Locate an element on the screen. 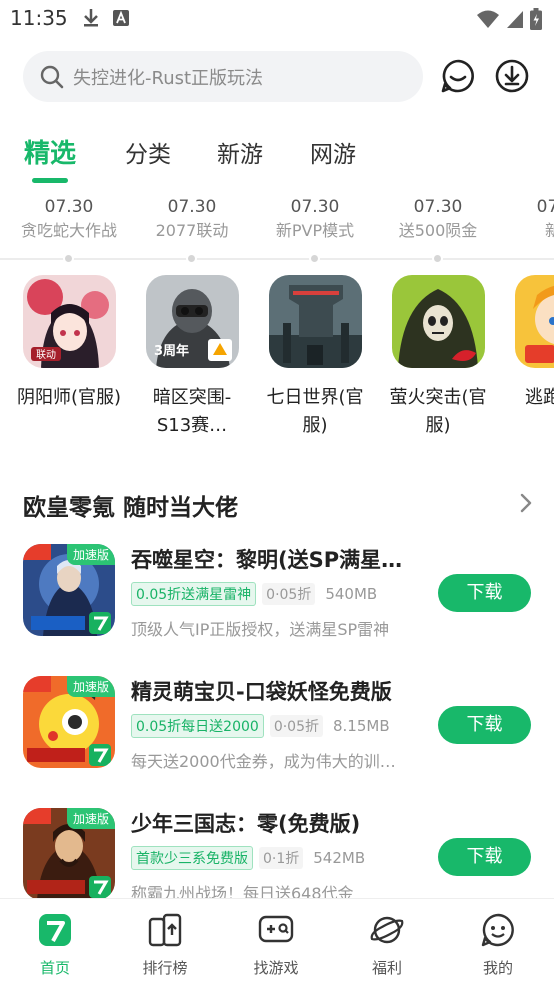 Image resolution: width=554 pixels, height=984 pixels. game-meta: 0.05折送满星雷神 0·05折 540MB is located at coordinates (254, 594).